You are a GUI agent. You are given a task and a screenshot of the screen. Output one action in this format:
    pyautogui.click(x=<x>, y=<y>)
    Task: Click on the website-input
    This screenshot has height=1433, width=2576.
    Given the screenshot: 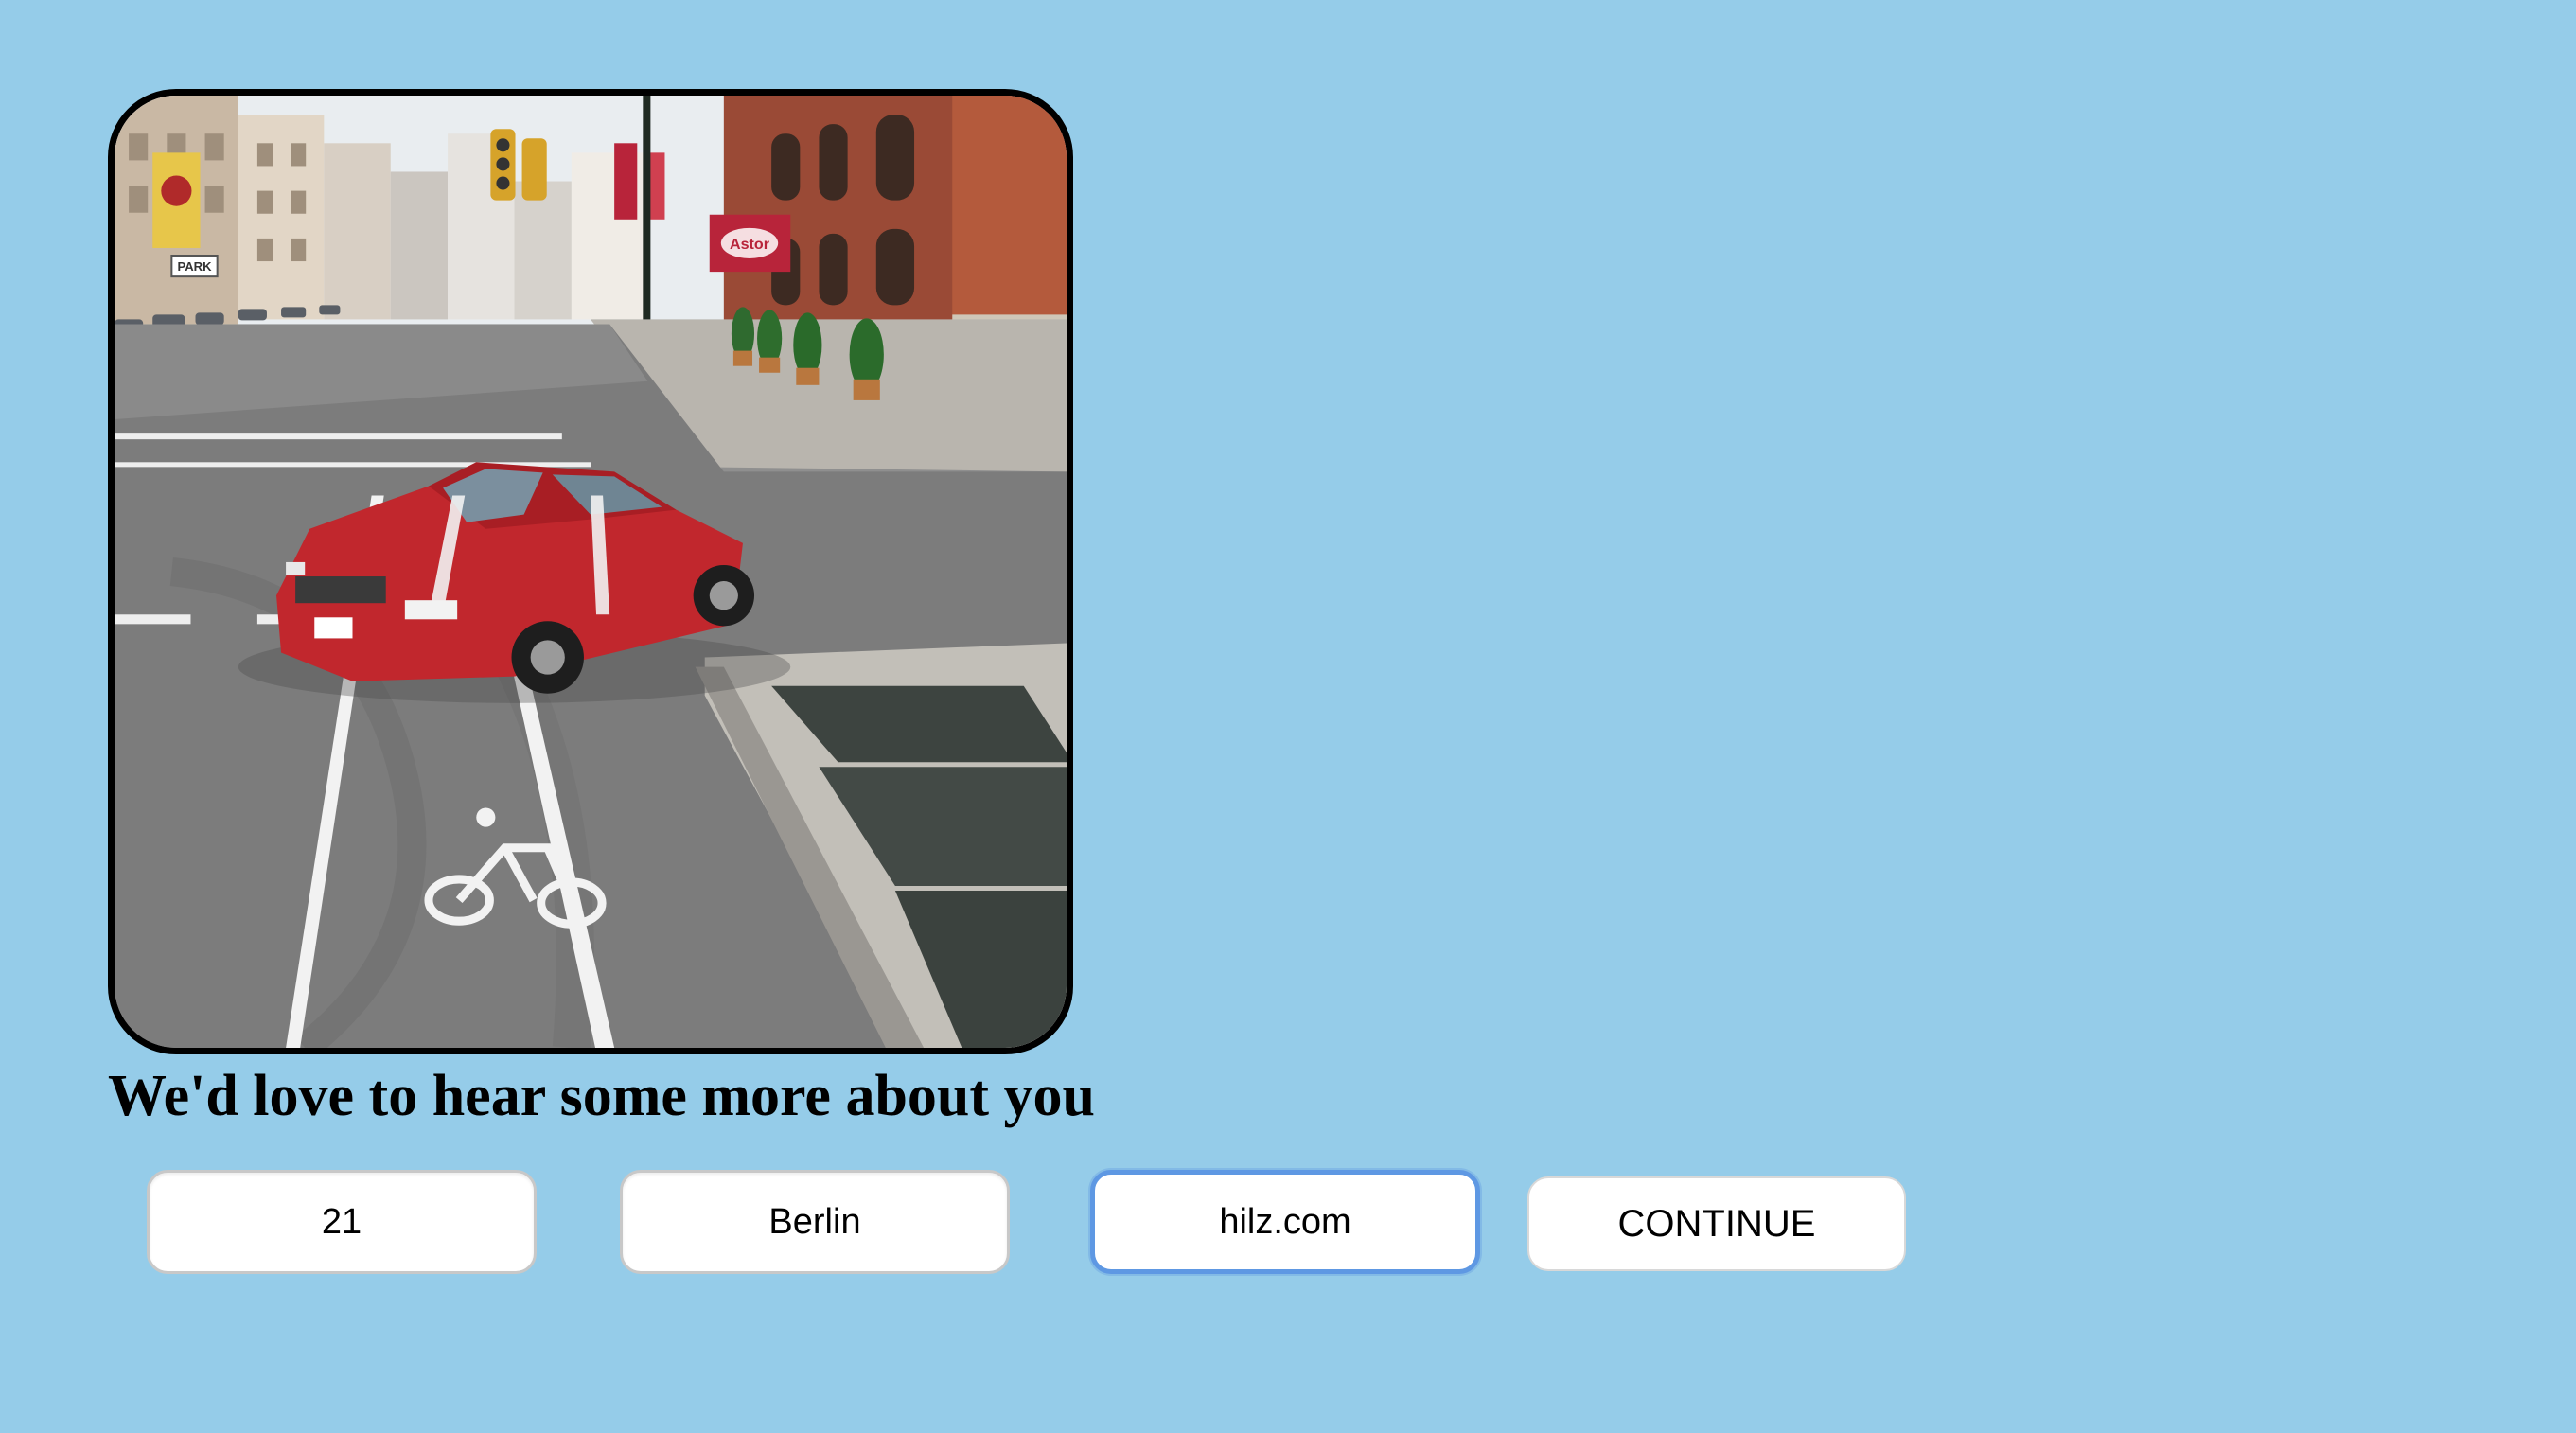 What is the action you would take?
    pyautogui.click(x=1285, y=1222)
    